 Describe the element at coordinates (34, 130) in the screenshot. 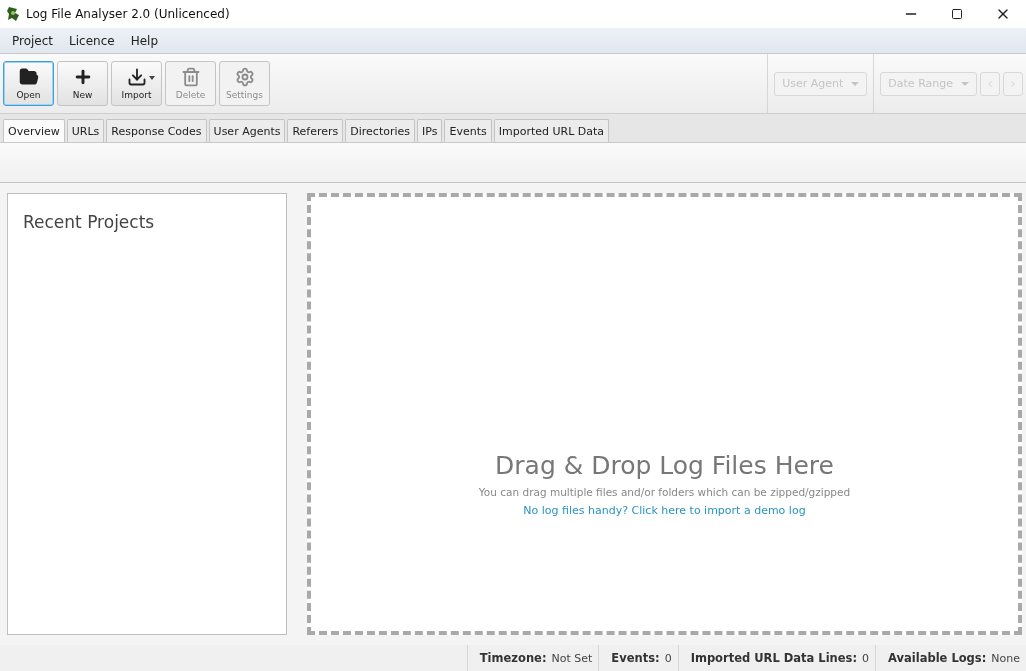

I see `tab: Overview` at that location.